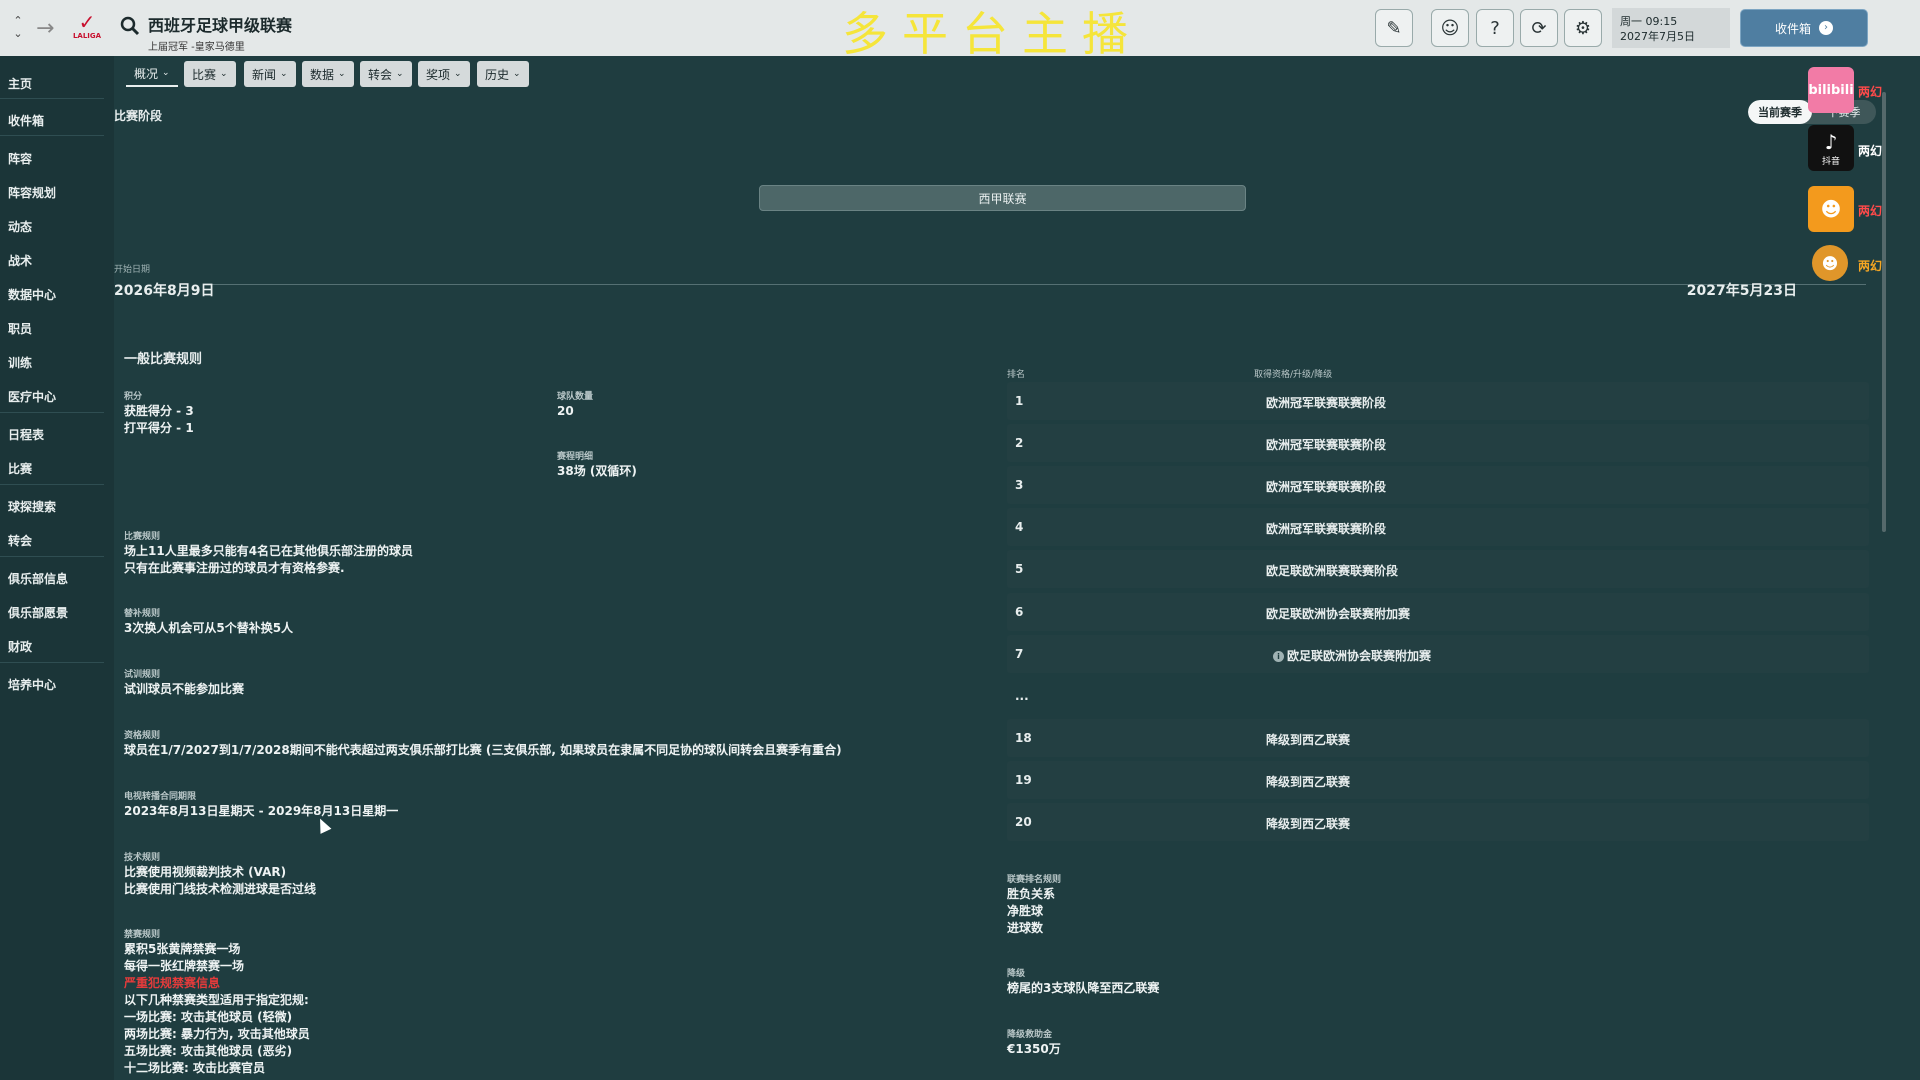 The image size is (1920, 1080). Describe the element at coordinates (1539, 28) in the screenshot. I see `refresh-button: ⟳` at that location.